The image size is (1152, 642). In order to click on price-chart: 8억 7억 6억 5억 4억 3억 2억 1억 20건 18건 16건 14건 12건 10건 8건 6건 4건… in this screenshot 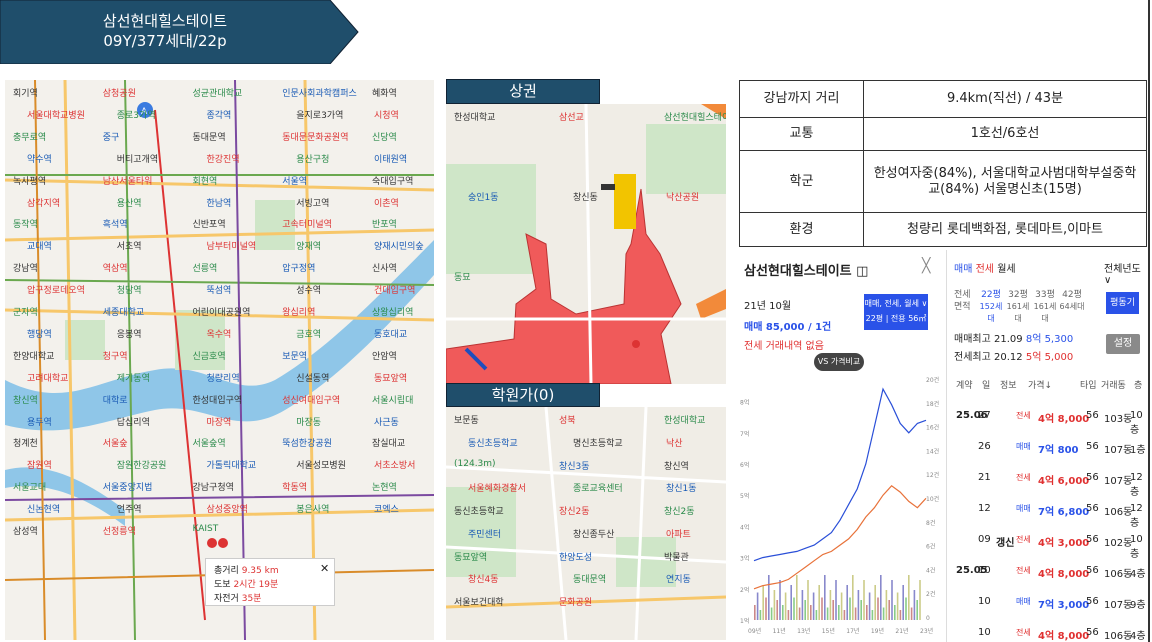, I will do `click(840, 504)`.